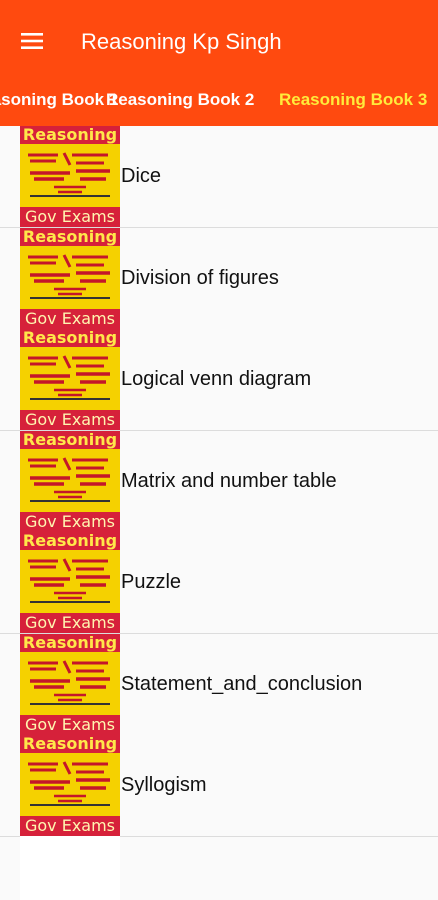 This screenshot has width=438, height=900. Describe the element at coordinates (219, 177) in the screenshot. I see `list-item: Reasoning Gov Exams Dice` at that location.